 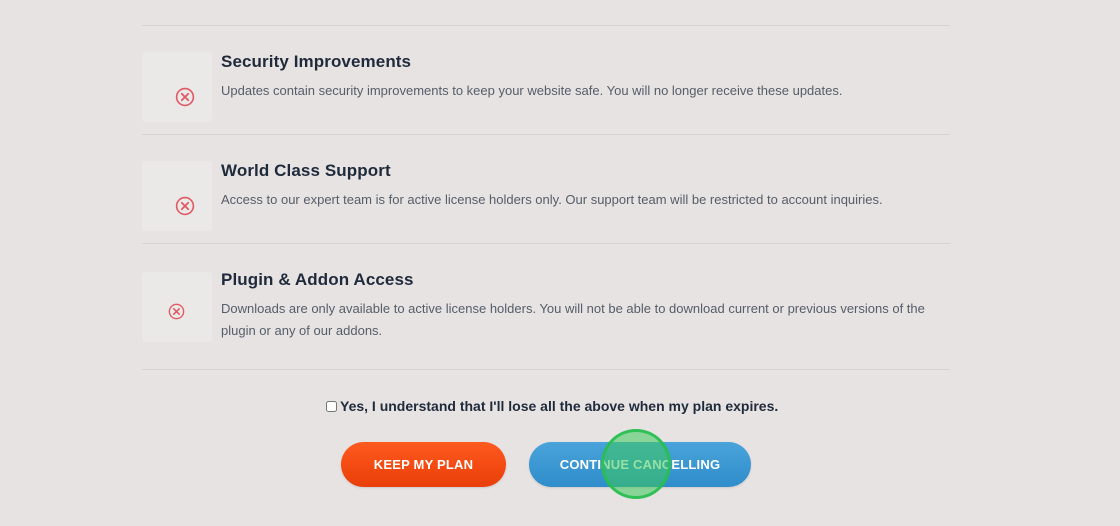 I want to click on feature-title: Security Improvements, so click(x=316, y=61).